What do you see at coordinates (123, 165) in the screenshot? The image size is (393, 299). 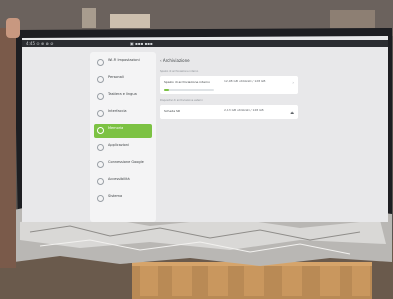 I see `sidebar-item-google: Connessione Google` at bounding box center [123, 165].